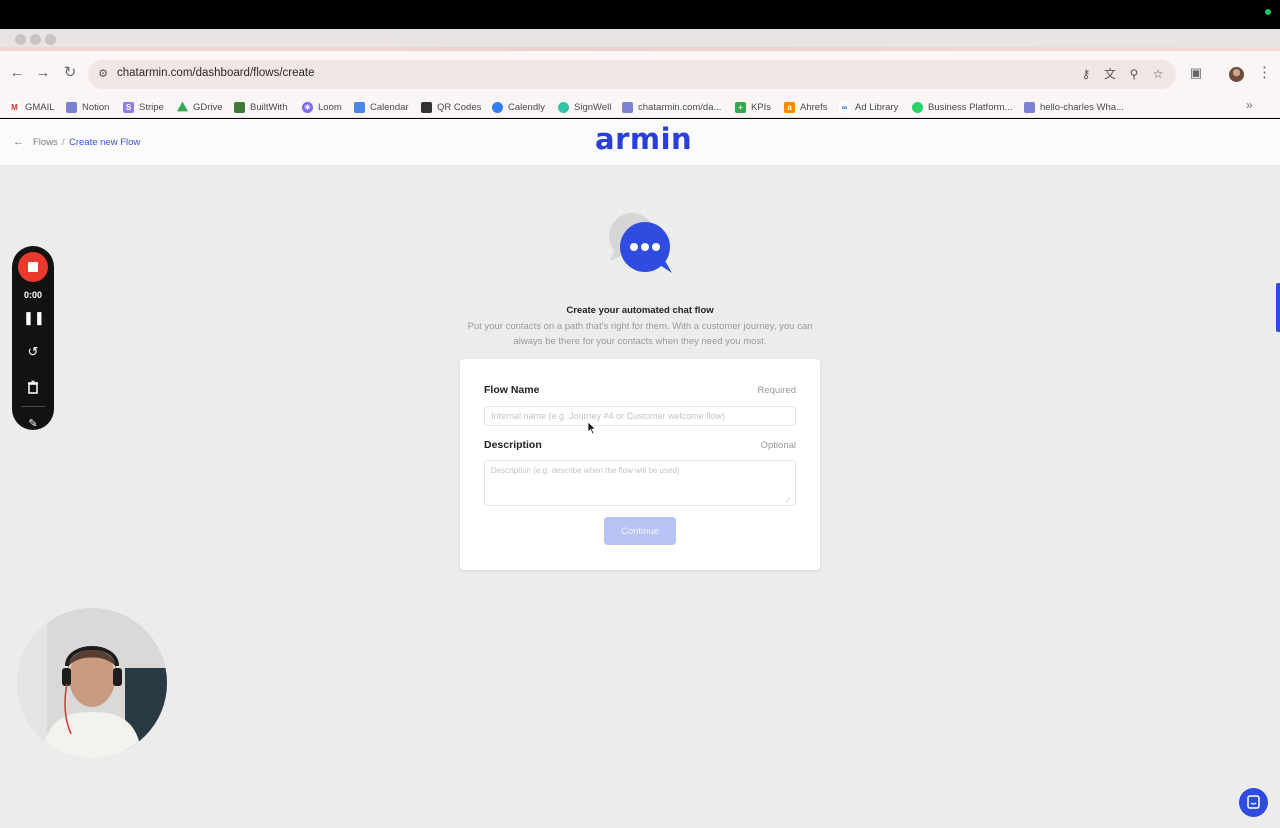 This screenshot has height=828, width=1280. What do you see at coordinates (330, 107) in the screenshot?
I see `bookmark-label: Loom` at bounding box center [330, 107].